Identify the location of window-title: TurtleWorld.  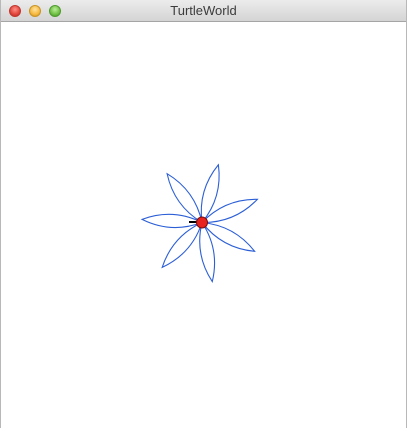
(203, 10).